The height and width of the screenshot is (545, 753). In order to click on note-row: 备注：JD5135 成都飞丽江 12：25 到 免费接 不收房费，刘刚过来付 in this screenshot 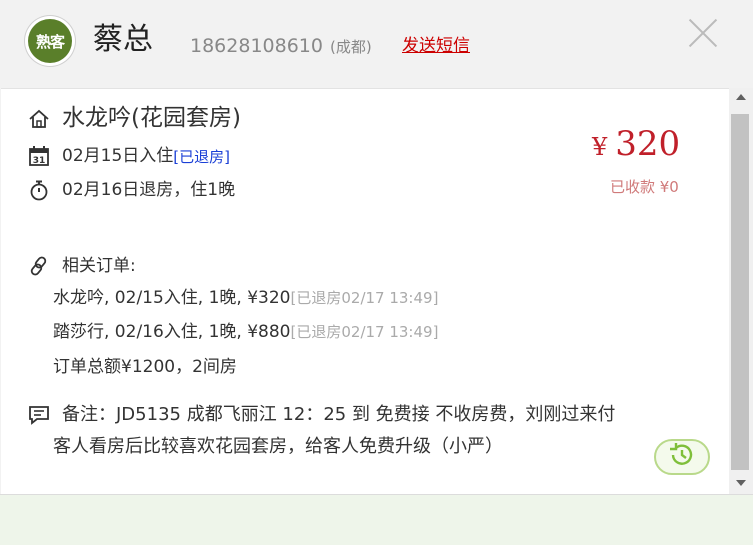, I will do `click(321, 415)`.